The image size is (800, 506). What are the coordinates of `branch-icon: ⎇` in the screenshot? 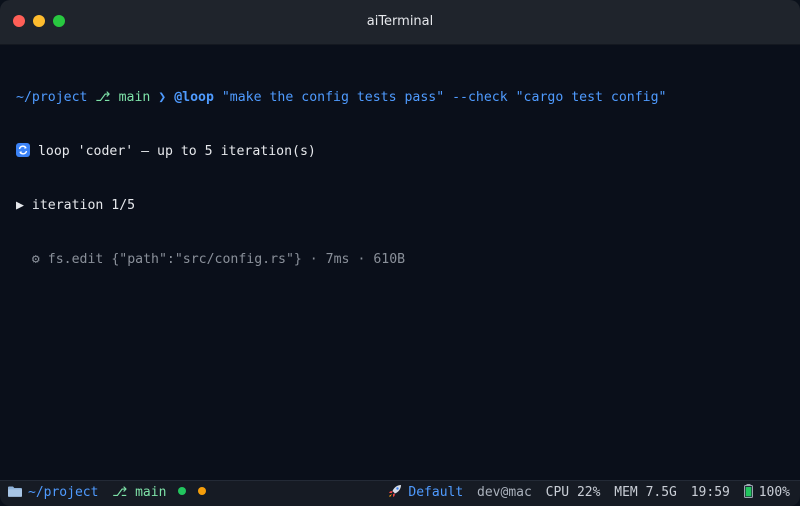 It's located at (103, 97).